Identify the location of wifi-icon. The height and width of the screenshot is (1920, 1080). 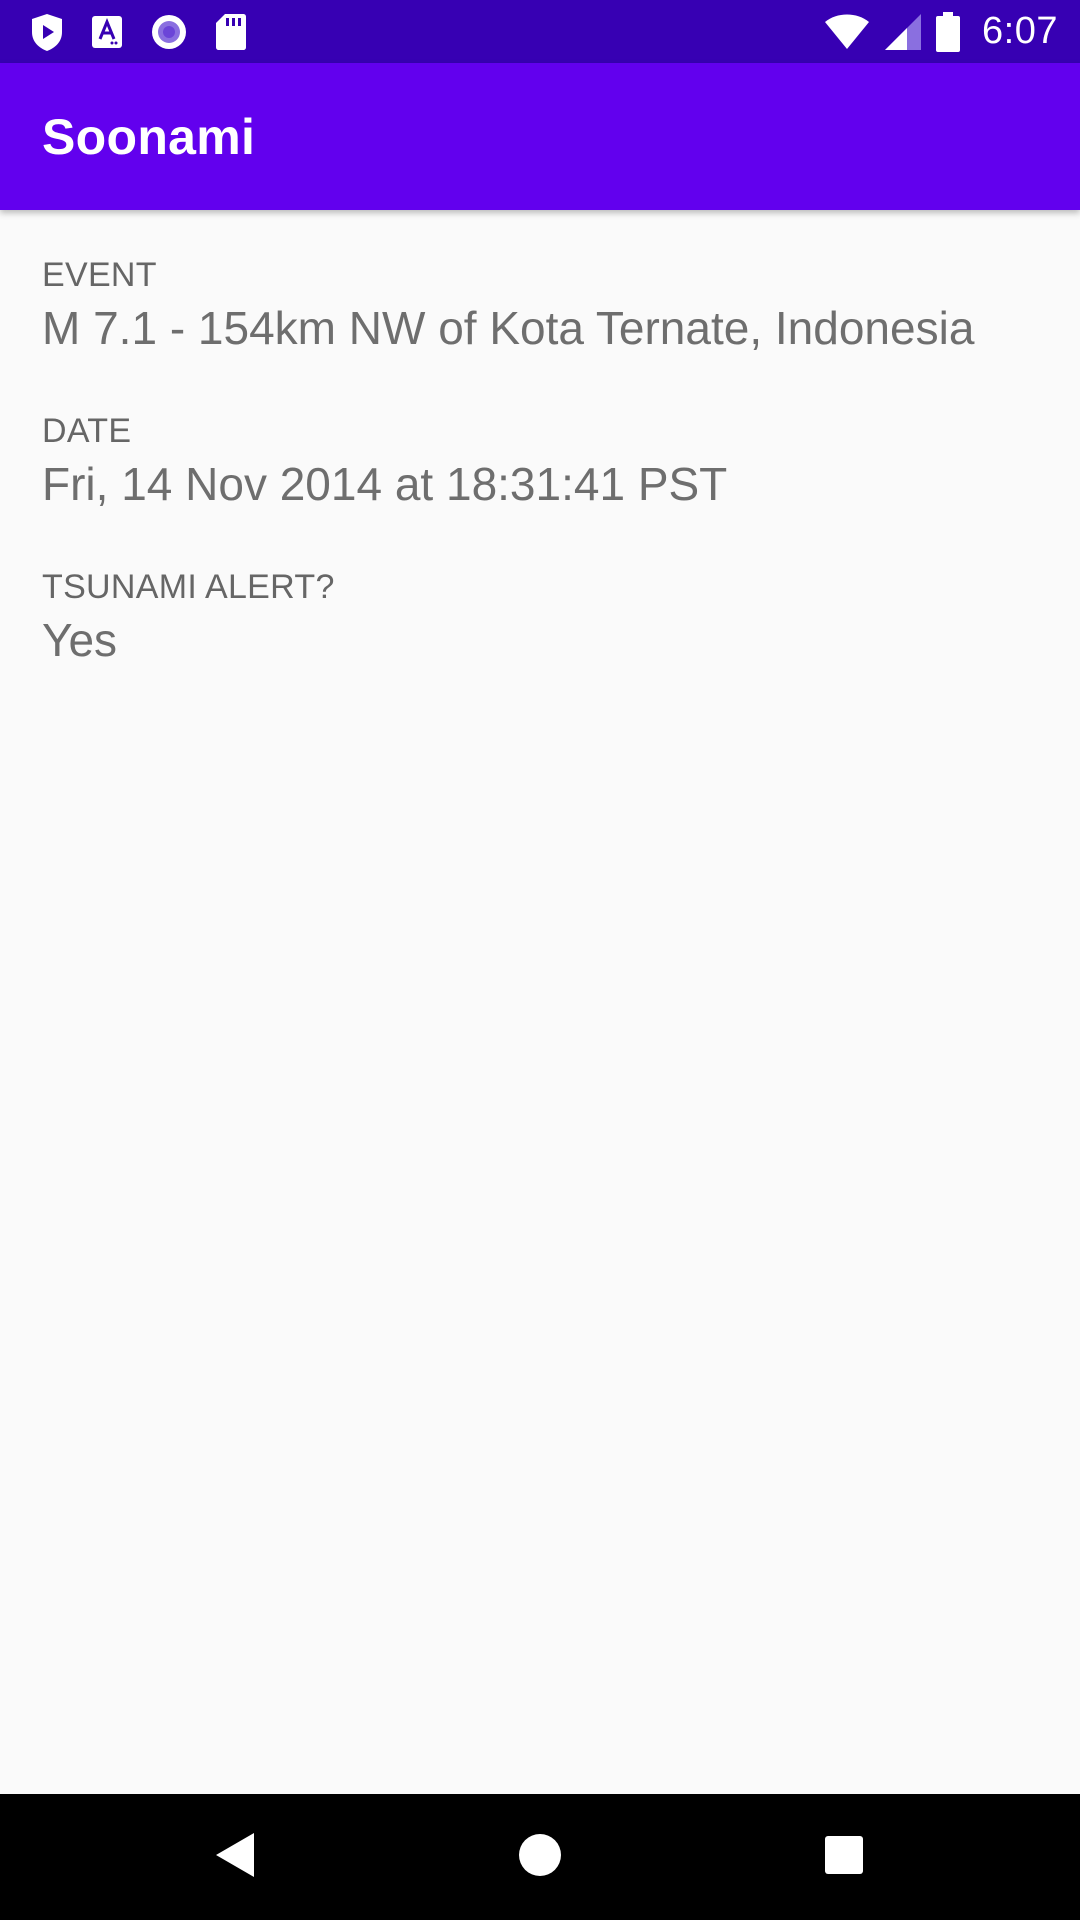
(847, 32).